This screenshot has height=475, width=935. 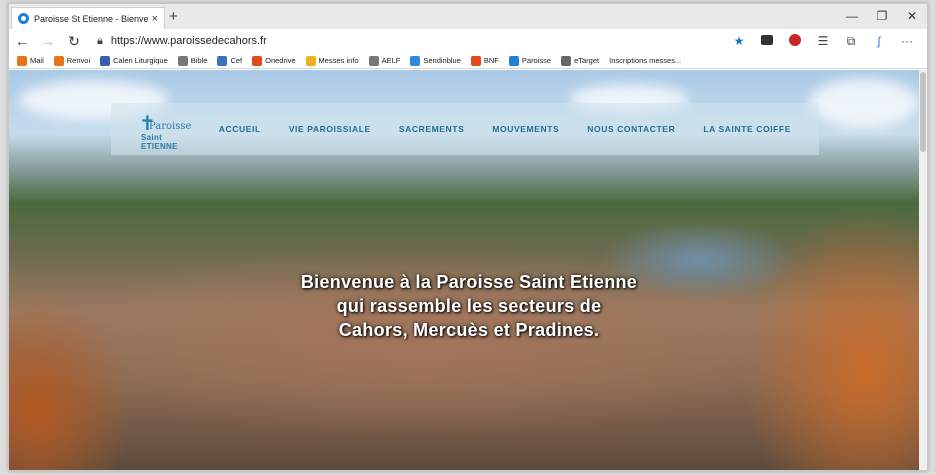 I want to click on settings-menu-button: ···, so click(x=907, y=41).